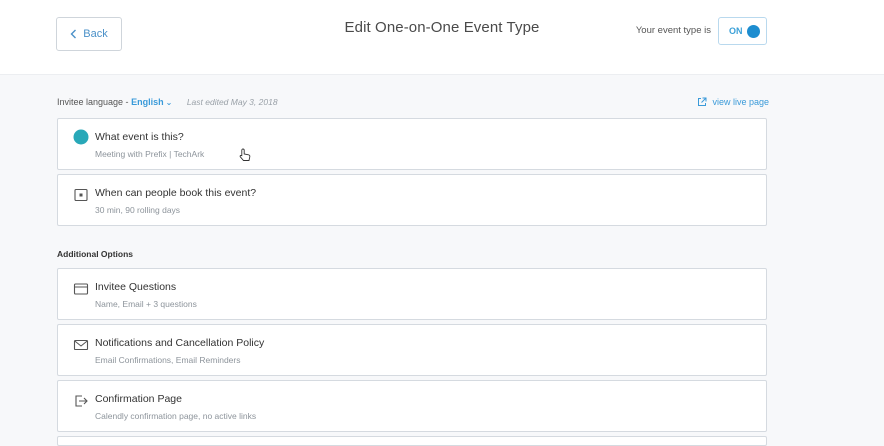 The height and width of the screenshot is (446, 884). I want to click on external-link-icon, so click(702, 101).